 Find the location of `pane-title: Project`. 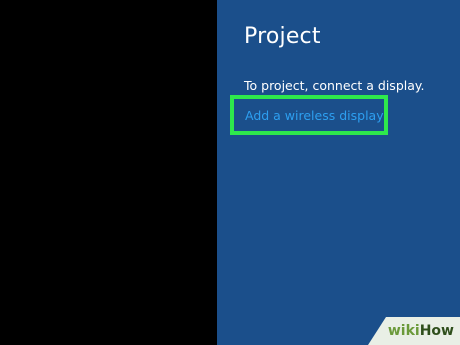

pane-title: Project is located at coordinates (282, 36).